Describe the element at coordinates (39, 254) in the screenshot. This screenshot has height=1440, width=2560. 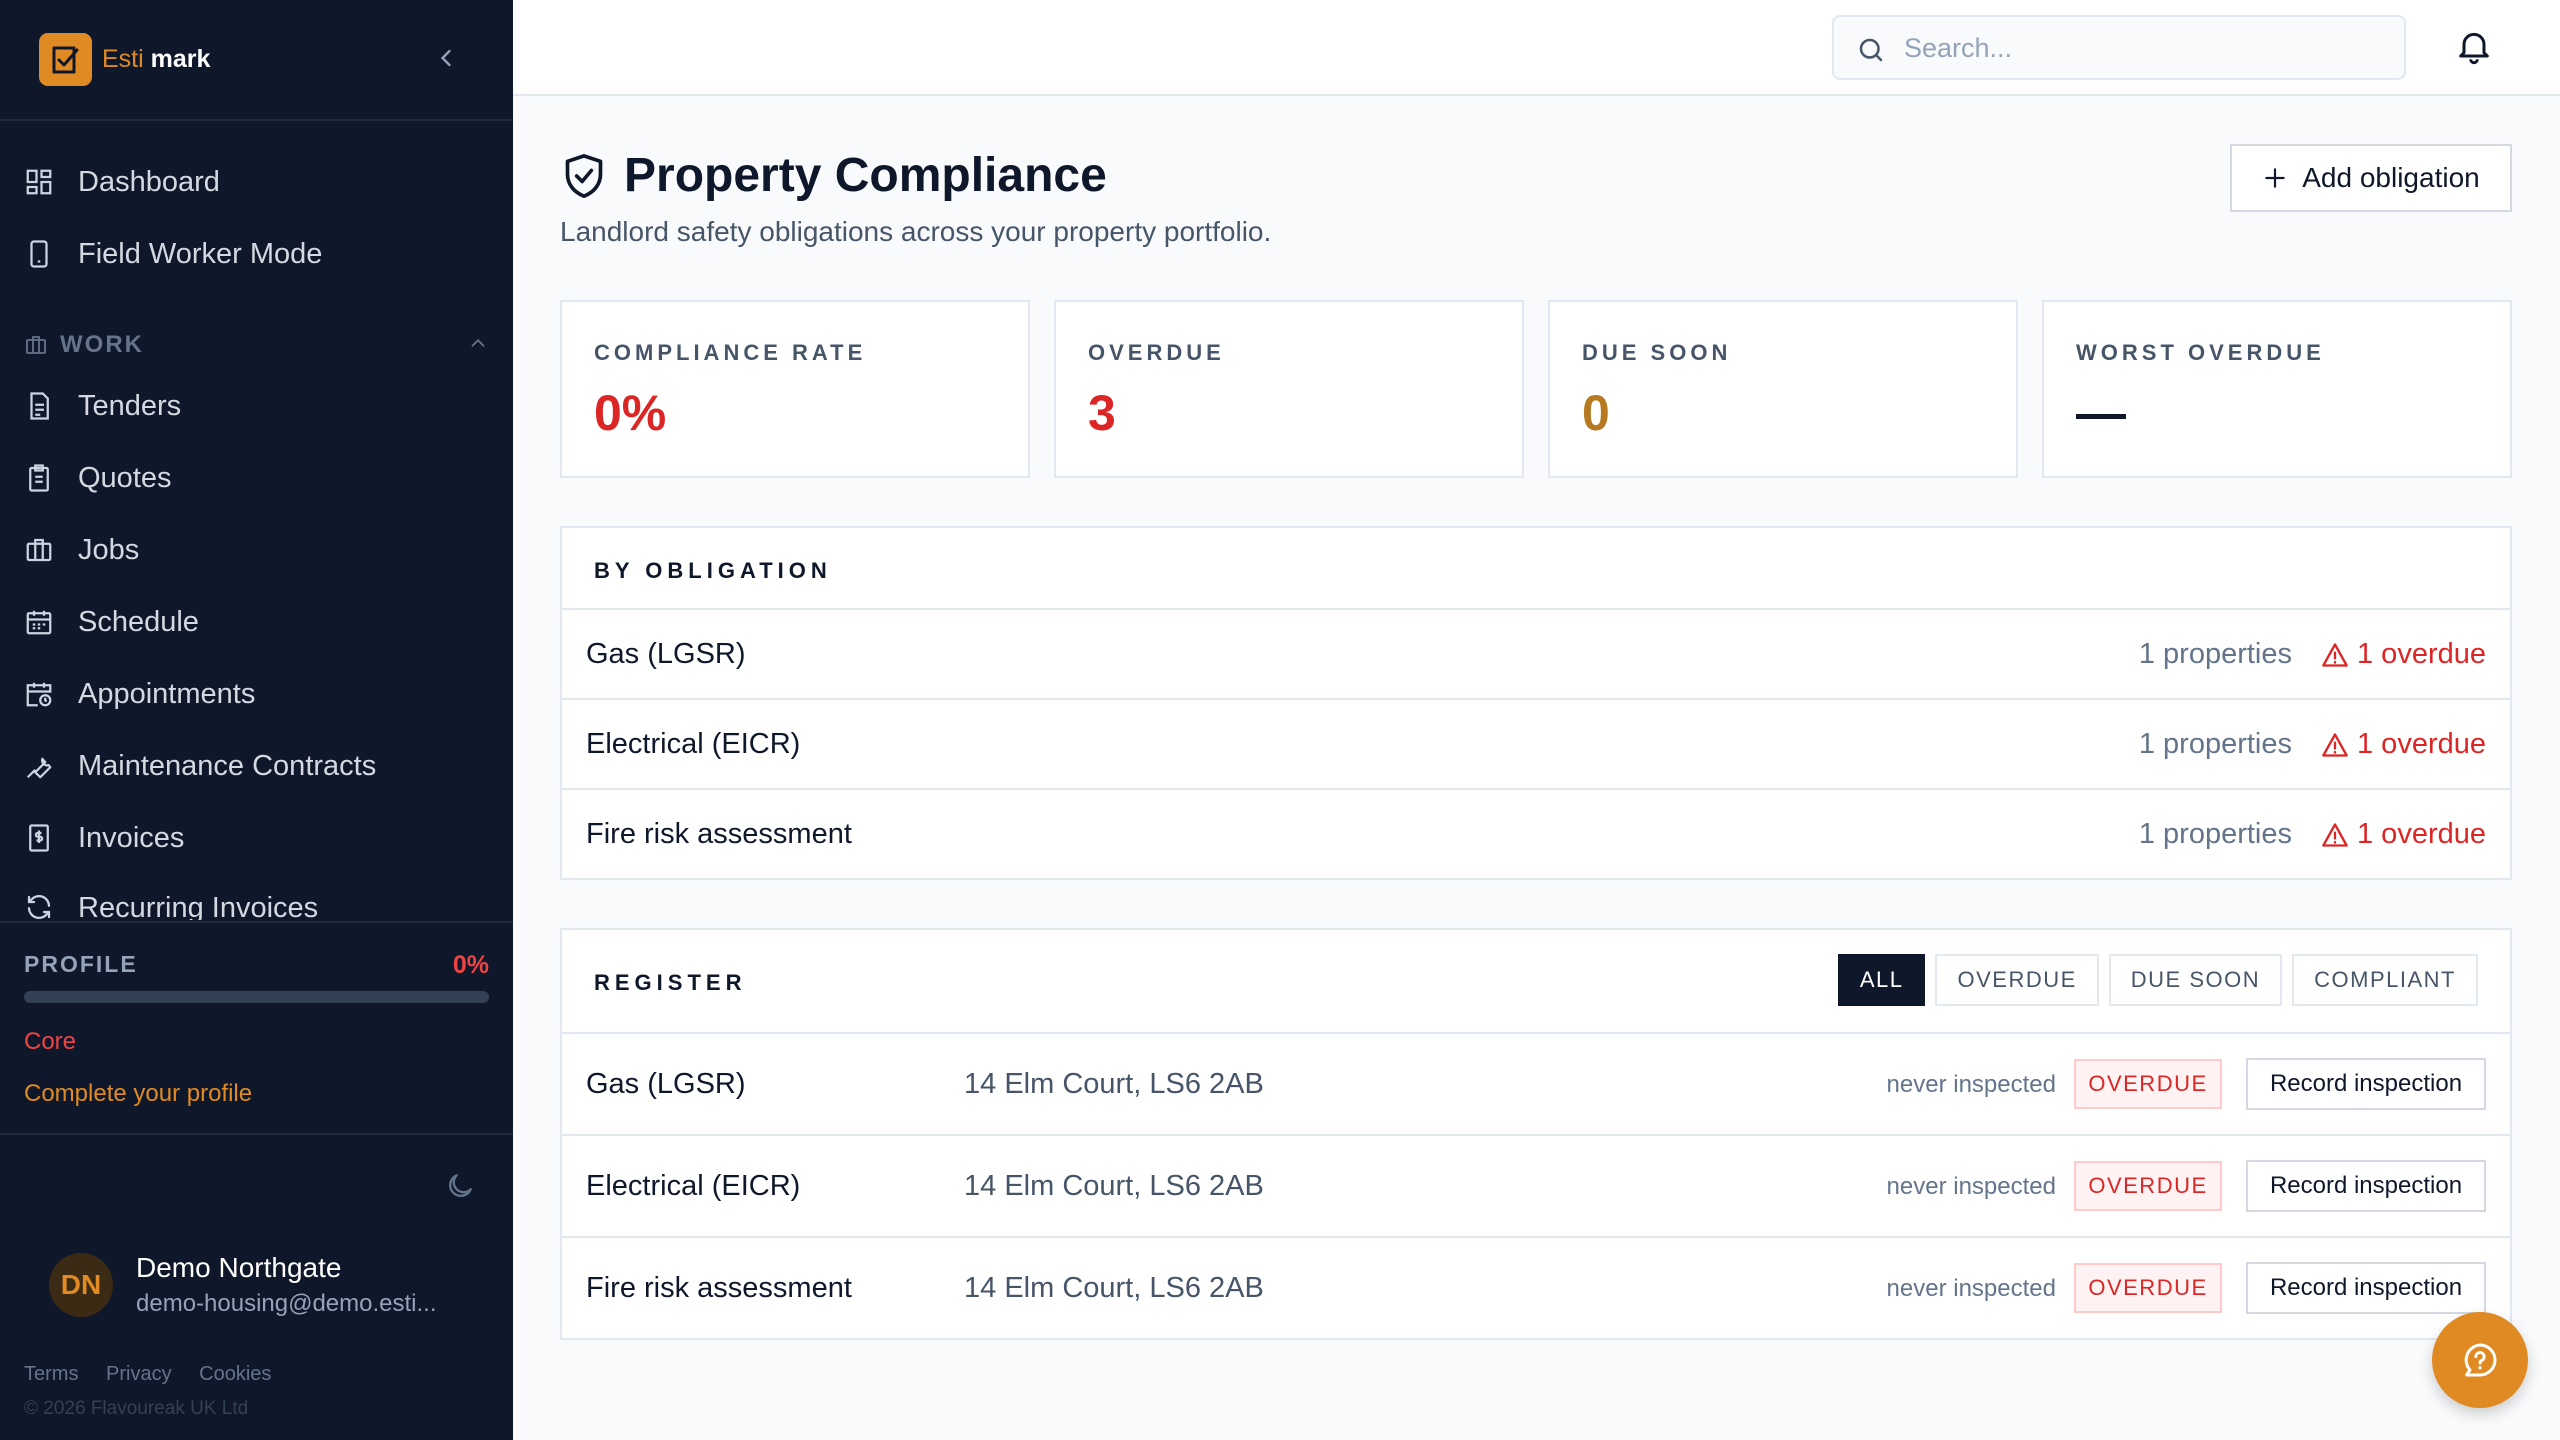
I see `phone-icon` at that location.